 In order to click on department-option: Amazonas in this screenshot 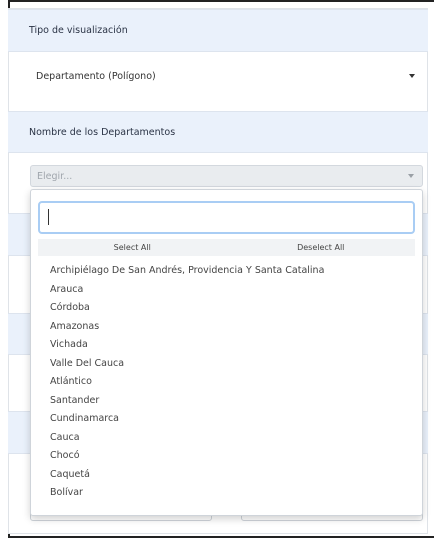, I will do `click(230, 327)`.